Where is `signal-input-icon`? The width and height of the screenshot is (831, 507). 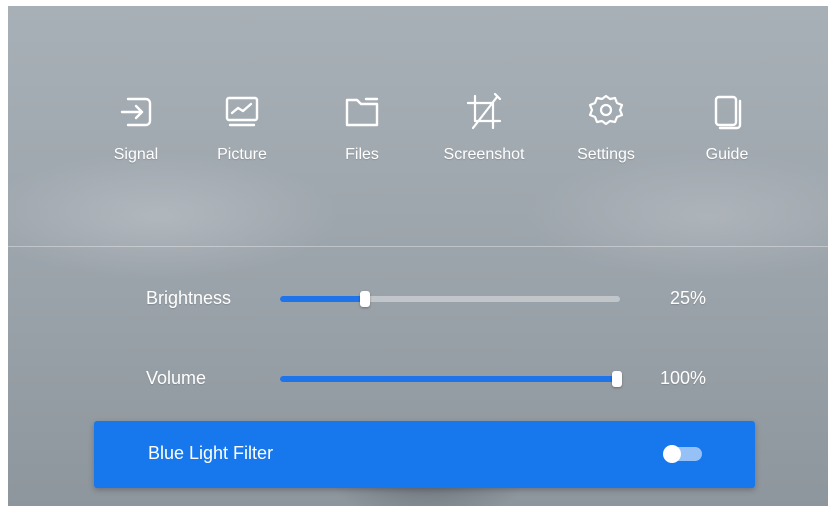 signal-input-icon is located at coordinates (136, 112).